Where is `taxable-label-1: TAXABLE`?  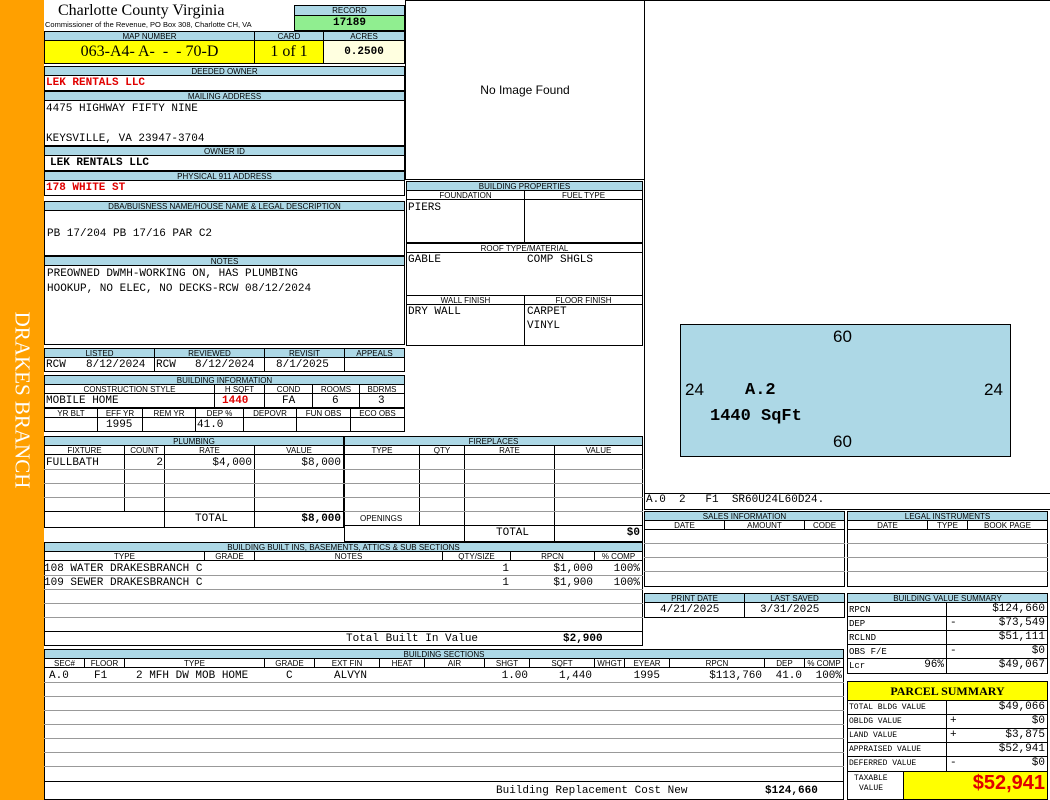 taxable-label-1: TAXABLE is located at coordinates (871, 778).